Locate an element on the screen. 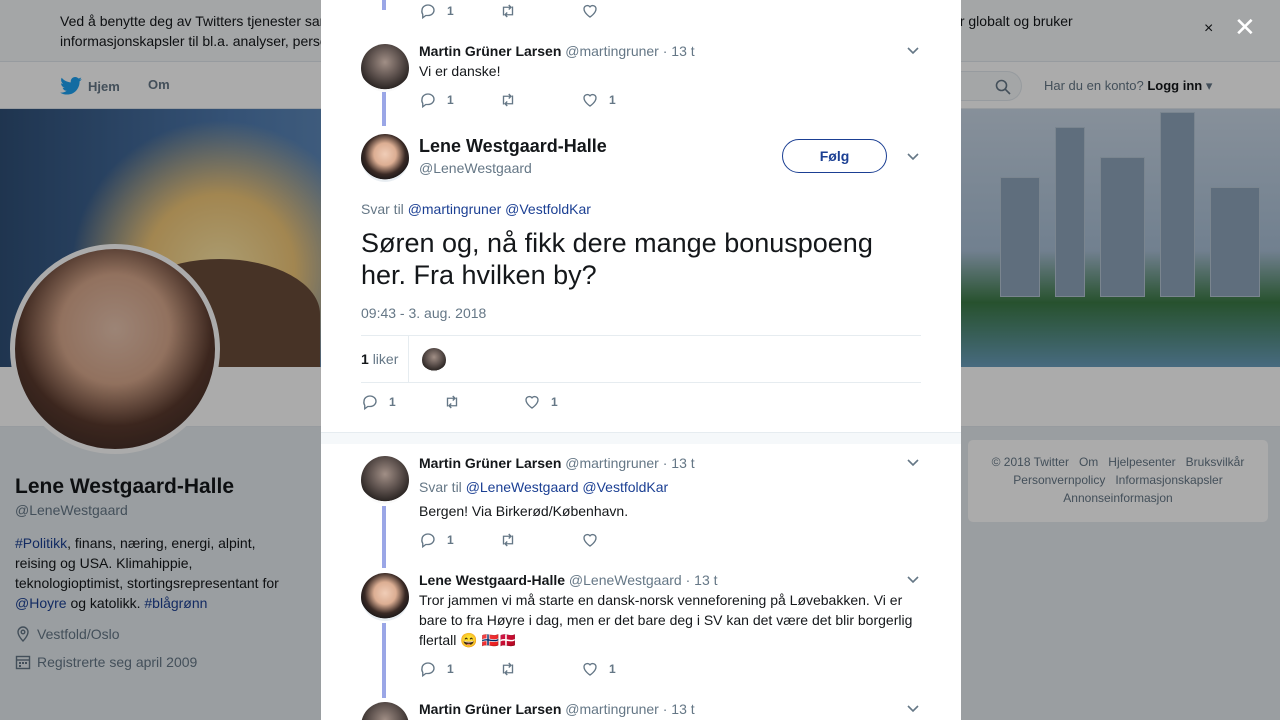 The height and width of the screenshot is (720, 1280). reply-context: Svar til @martingruner @VestfoldKar is located at coordinates (476, 209).